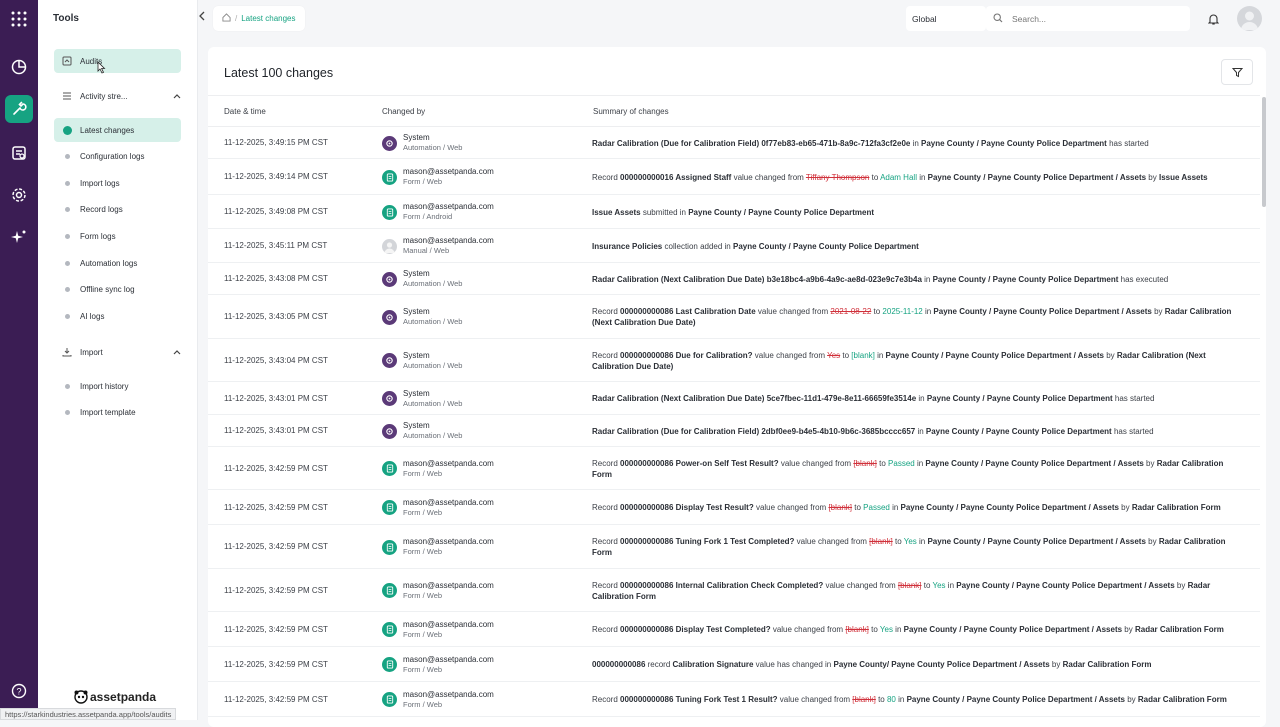  Describe the element at coordinates (631, 111) in the screenshot. I see `column-header-summary: Summary of changes` at that location.